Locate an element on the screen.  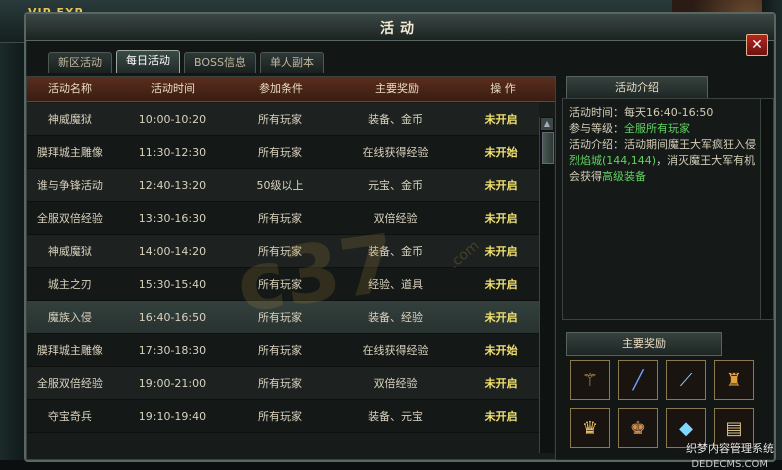
cell-reward: 装备、经验 is located at coordinates (396, 317).